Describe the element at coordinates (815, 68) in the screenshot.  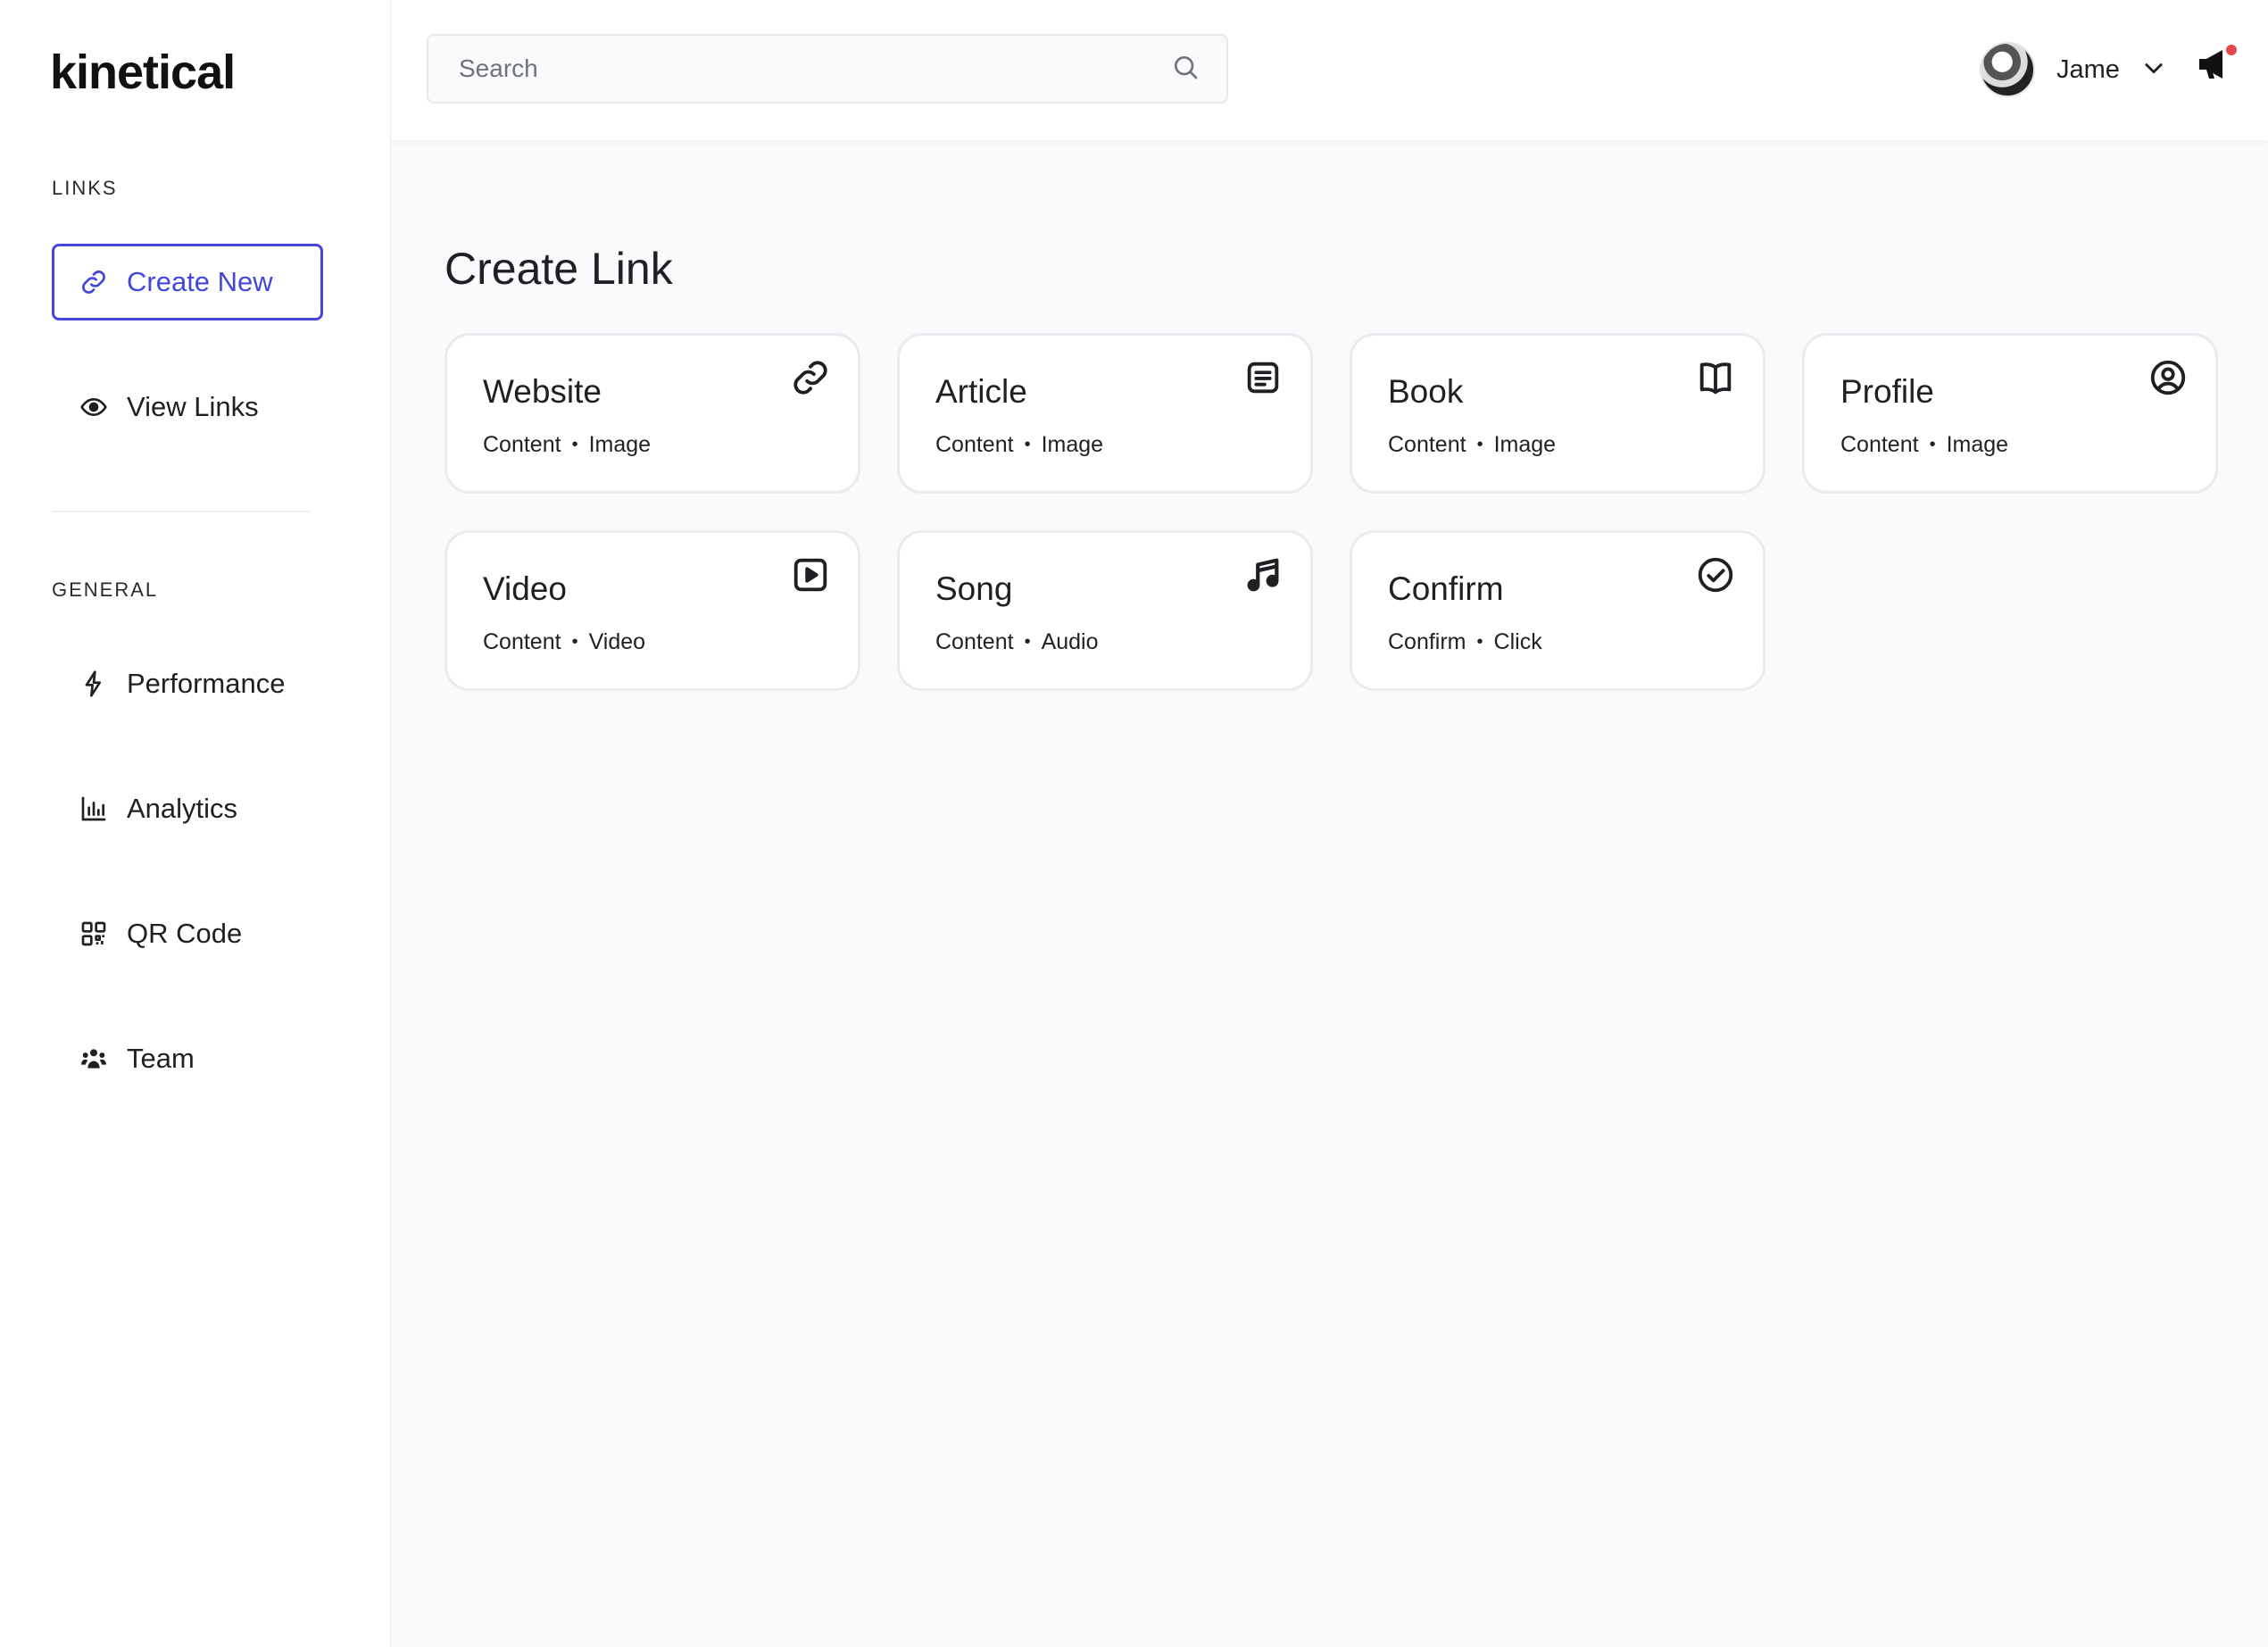
I see `search-input` at that location.